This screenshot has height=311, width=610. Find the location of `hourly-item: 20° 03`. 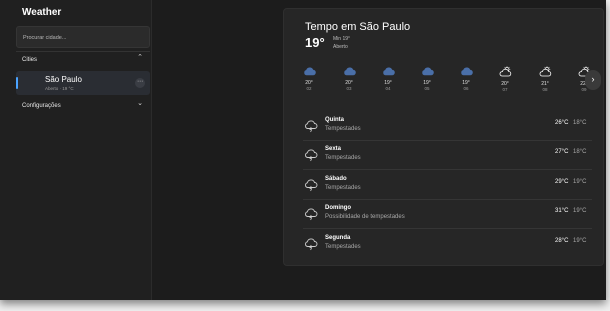

hourly-item: 20° 03 is located at coordinates (349, 79).